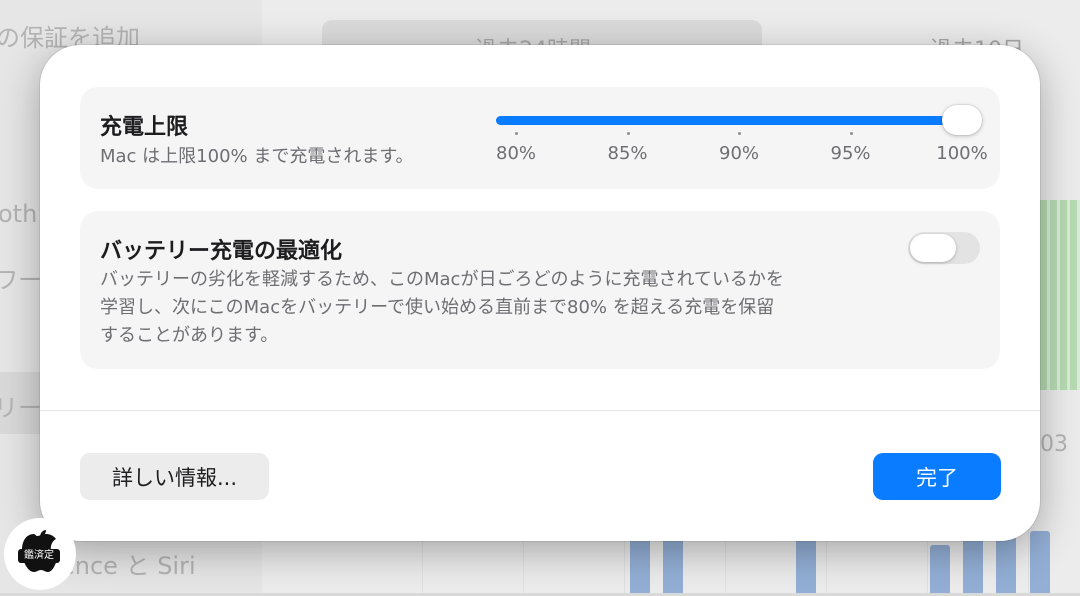 The image size is (1080, 596). I want to click on slider-tick-label-80: 80%, so click(516, 153).